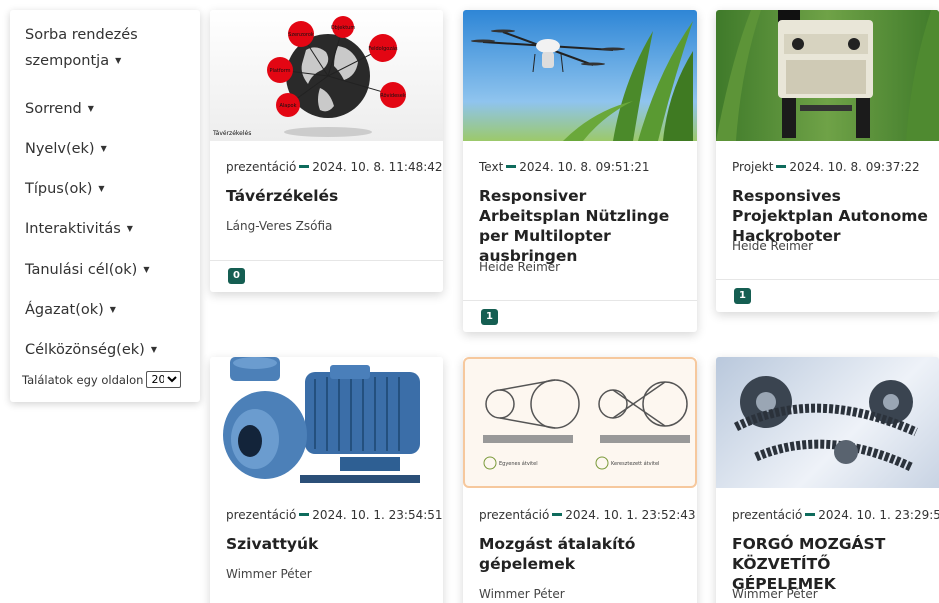 The height and width of the screenshot is (603, 939). Describe the element at coordinates (854, 167) in the screenshot. I see `card-date: 2024. 10. 8. 09:37:22` at that location.